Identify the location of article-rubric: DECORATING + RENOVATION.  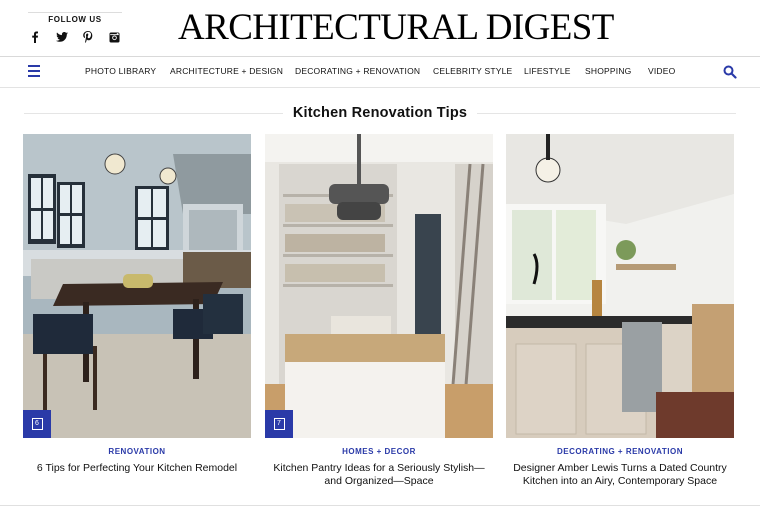
(620, 451).